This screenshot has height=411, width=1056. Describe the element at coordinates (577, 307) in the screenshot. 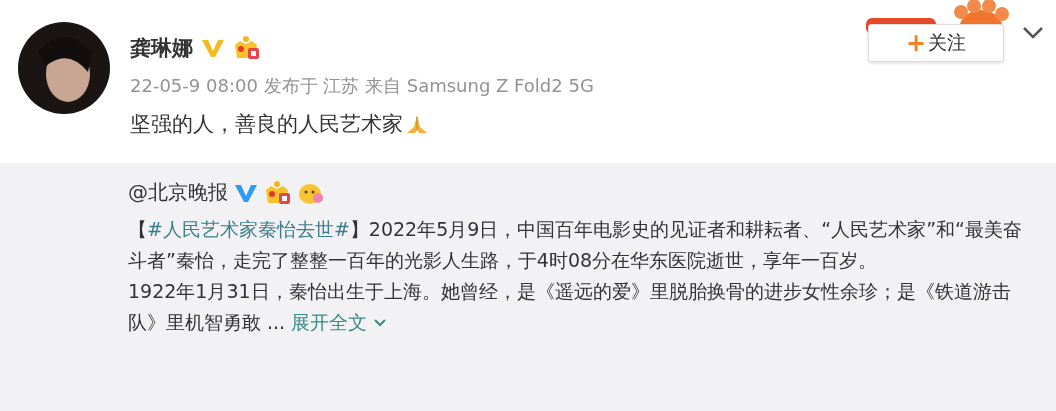

I see `post-paragraph: 1922年1月31日，秦怡出生于上海。她曾经，是《遥远的爱》里脱胎换骨的进步女性余珍；是《铁道游击队》里机智勇敢 ... 展开全文` at that location.